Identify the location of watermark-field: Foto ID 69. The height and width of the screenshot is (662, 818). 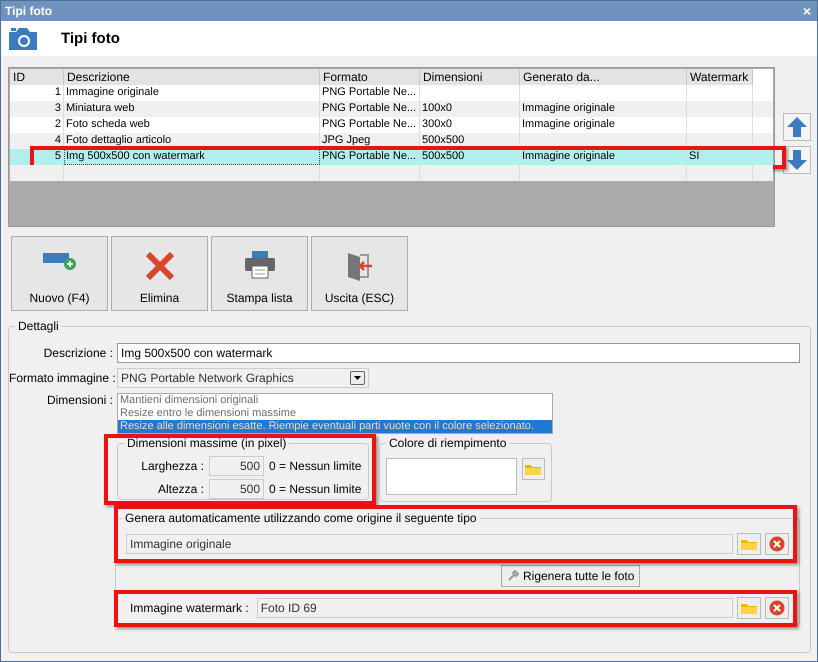
(494, 608).